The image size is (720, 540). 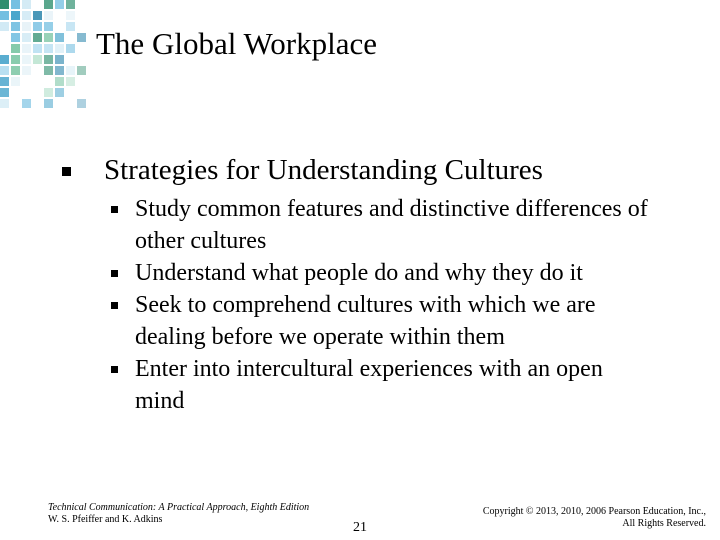 What do you see at coordinates (105, 519) in the screenshot?
I see `footer-authors: W. S. Pfeiffer and K. Adkins` at bounding box center [105, 519].